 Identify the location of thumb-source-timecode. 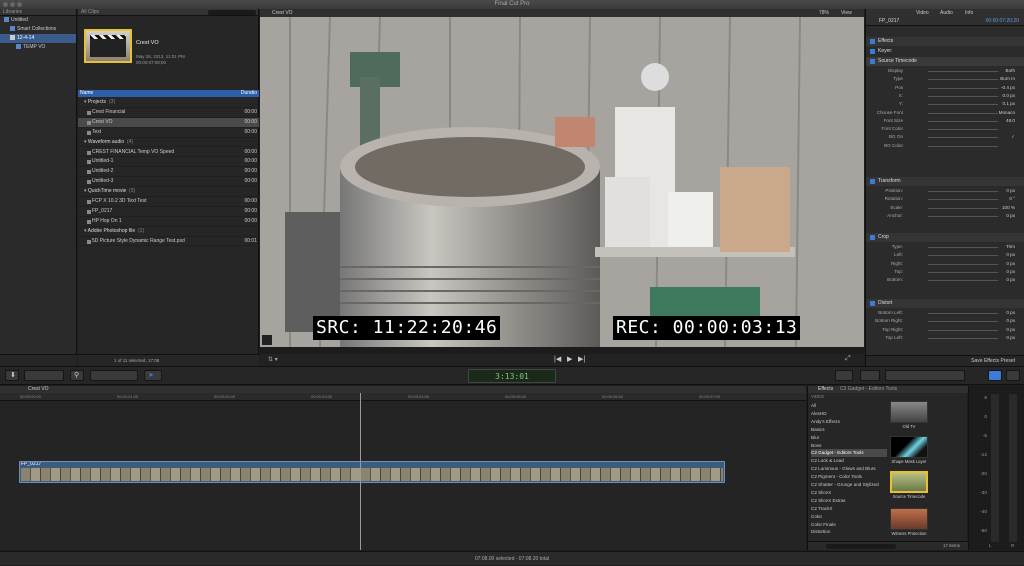
(909, 482).